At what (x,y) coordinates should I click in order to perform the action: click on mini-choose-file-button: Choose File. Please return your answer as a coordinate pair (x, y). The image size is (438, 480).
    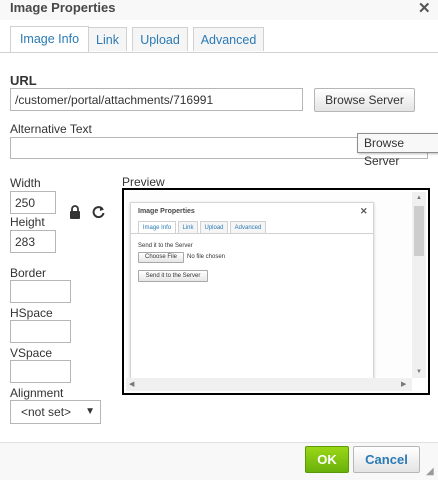
    Looking at the image, I should click on (161, 257).